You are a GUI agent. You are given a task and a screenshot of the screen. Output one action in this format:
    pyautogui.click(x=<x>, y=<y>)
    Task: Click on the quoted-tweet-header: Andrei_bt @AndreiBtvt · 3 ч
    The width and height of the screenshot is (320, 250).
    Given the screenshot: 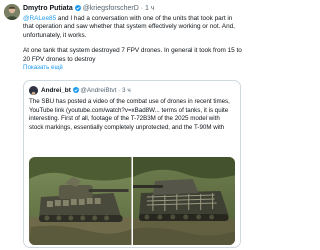 What is the action you would take?
    pyautogui.click(x=138, y=90)
    